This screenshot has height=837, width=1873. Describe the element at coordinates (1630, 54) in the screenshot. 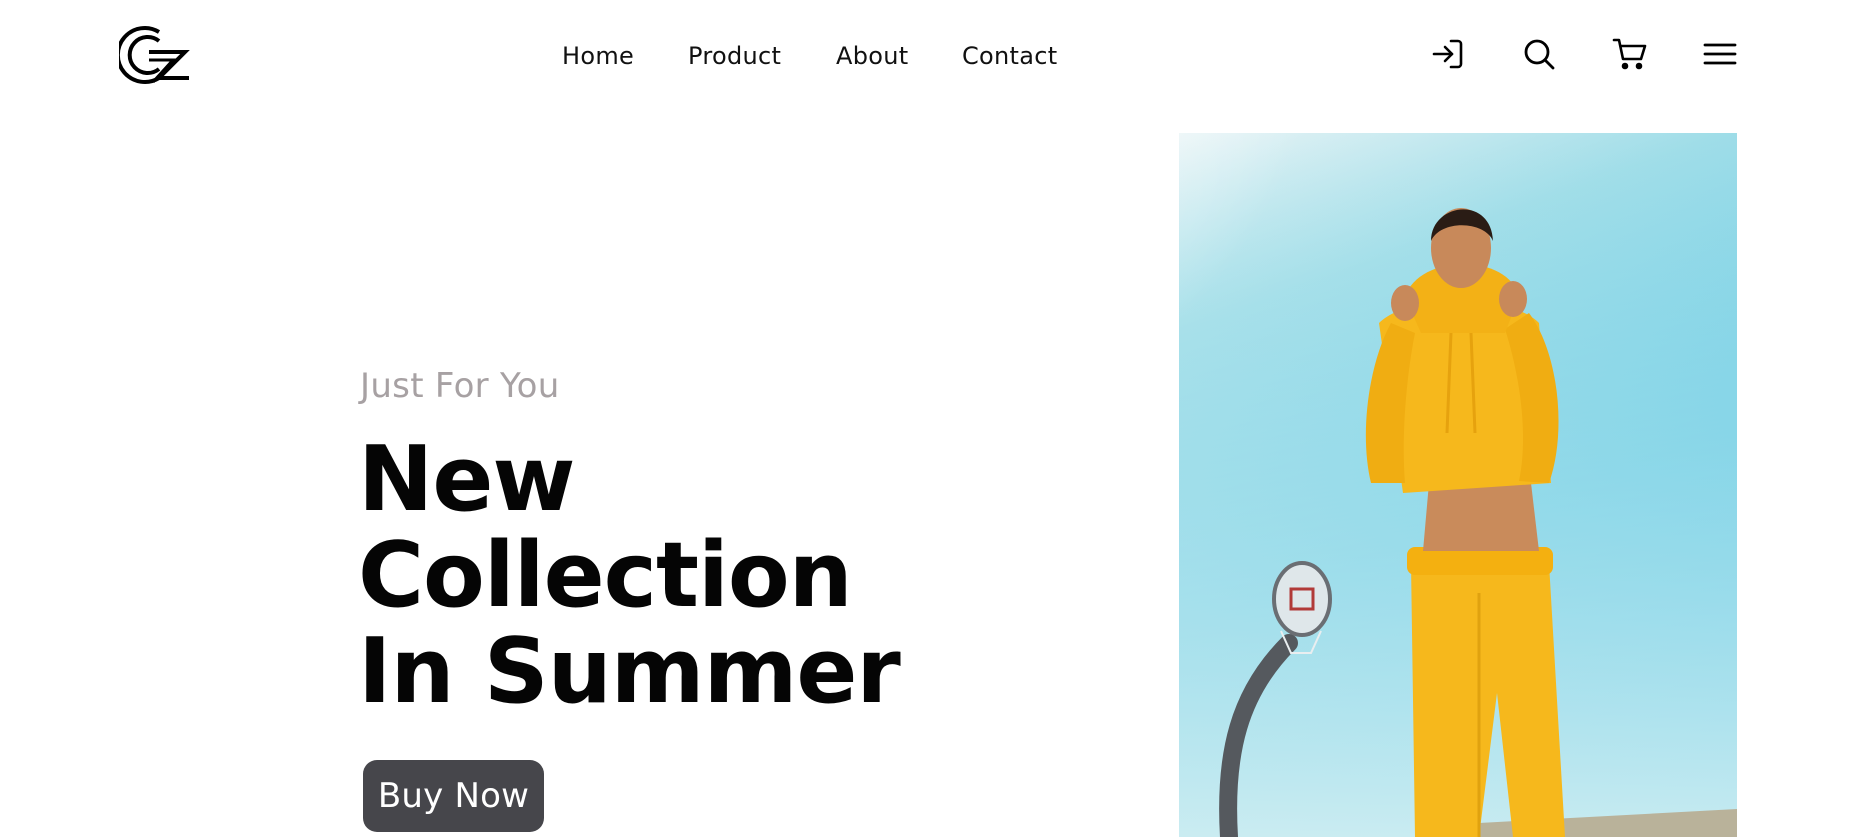

I see `cart-icon` at that location.